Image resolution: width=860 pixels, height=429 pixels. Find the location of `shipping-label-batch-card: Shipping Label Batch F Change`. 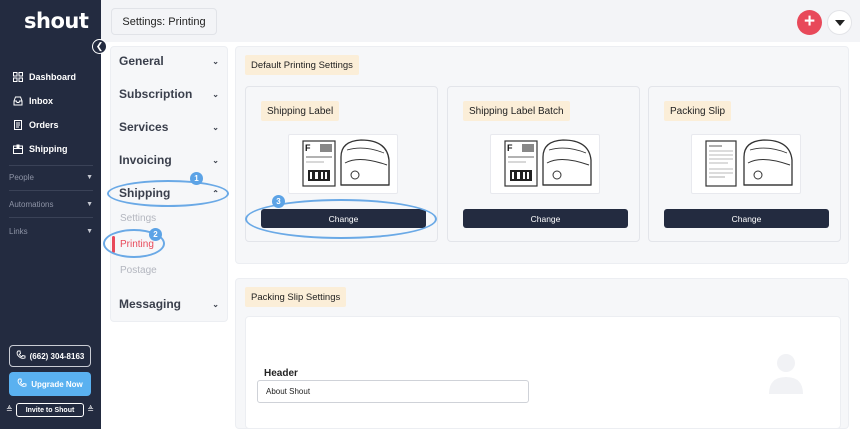

shipping-label-batch-card: Shipping Label Batch F Change is located at coordinates (543, 164).